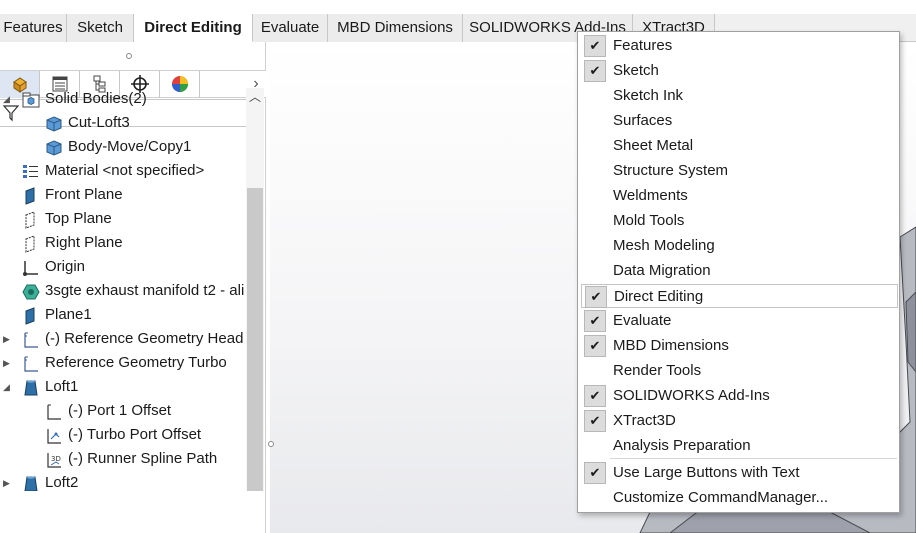 This screenshot has height=533, width=916. I want to click on menu-item-label: SOLIDWORKS Add-Ins, so click(691, 395).